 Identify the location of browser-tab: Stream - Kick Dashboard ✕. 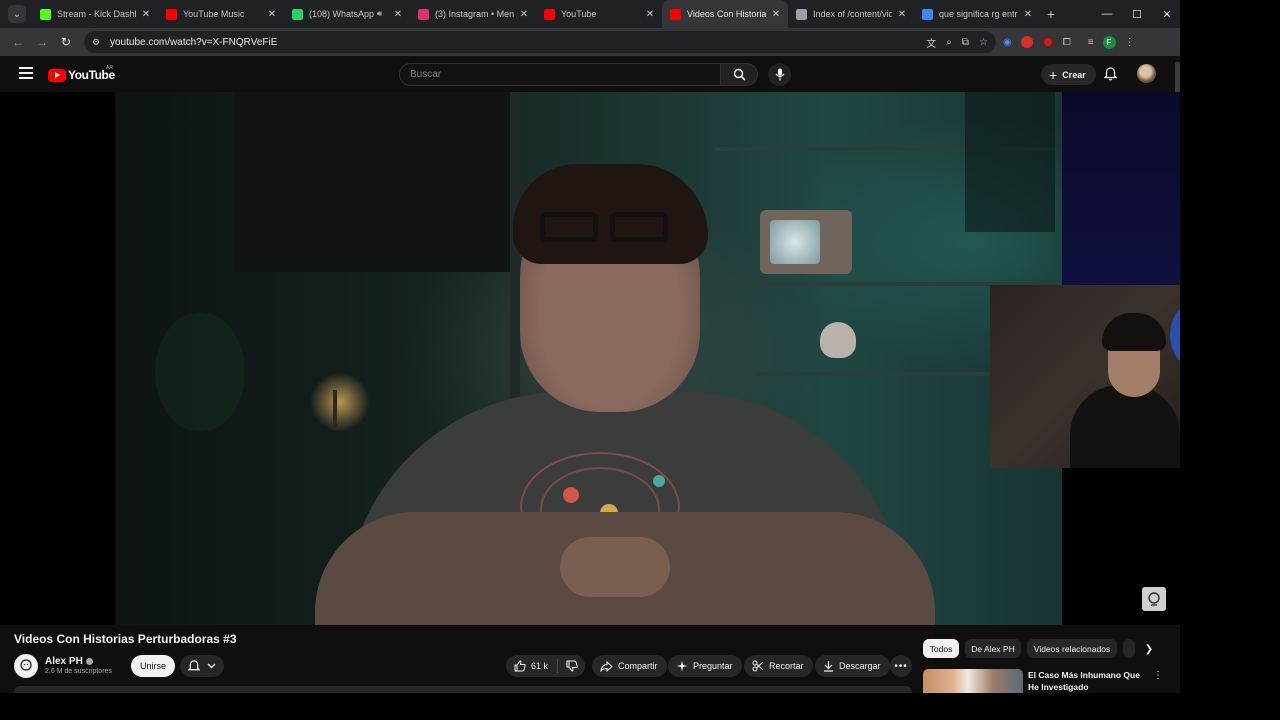
(95, 14).